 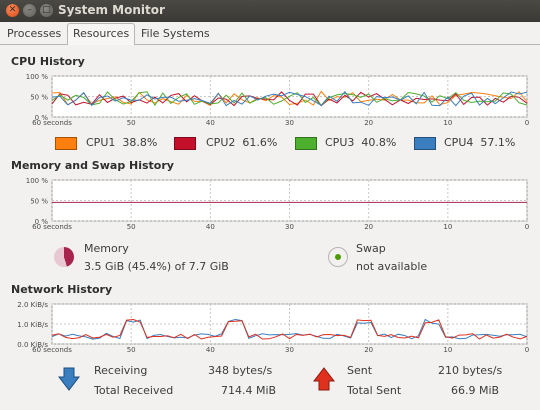 I want to click on swap-value: not available, so click(x=392, y=266).